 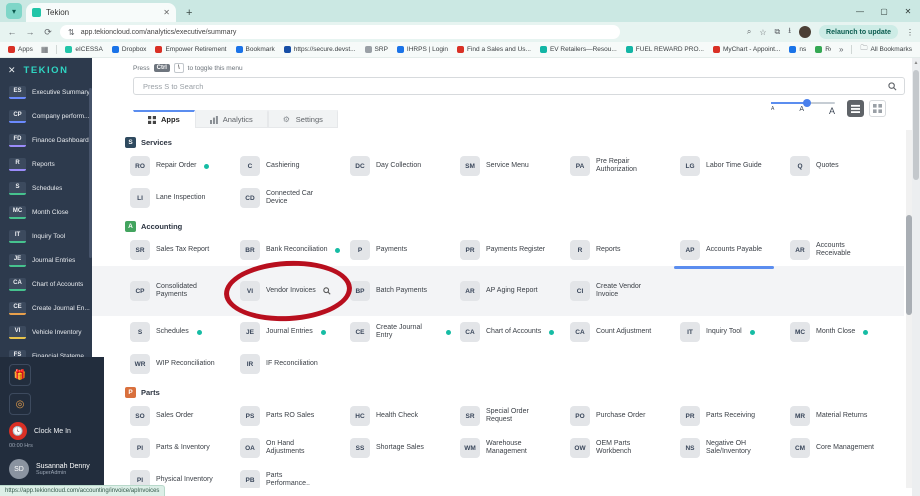 I want to click on grid-view-button, so click(x=877, y=108).